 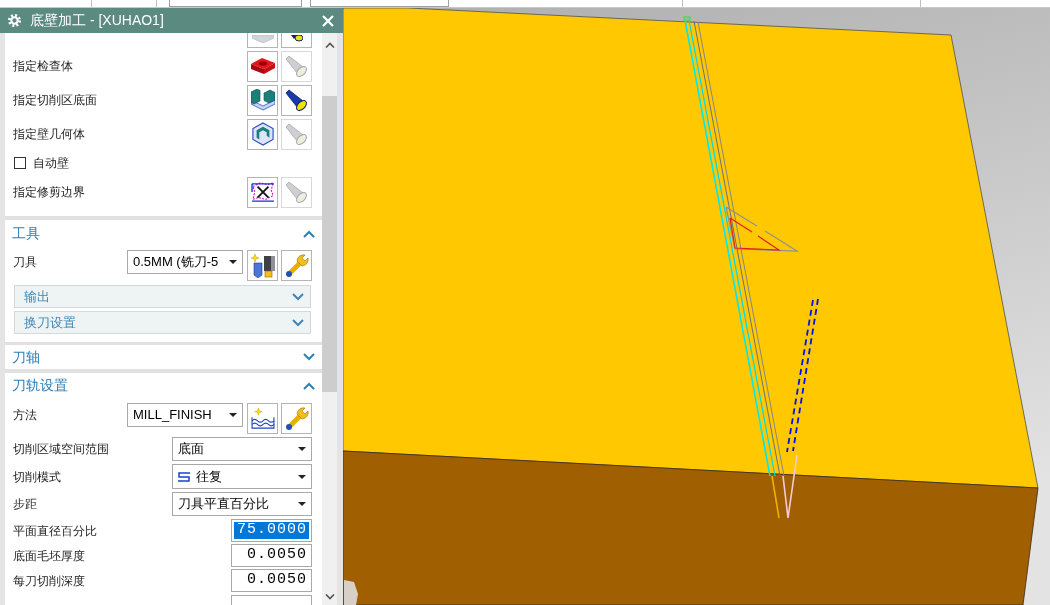 What do you see at coordinates (61, 449) in the screenshot?
I see `field-label: 切削区域空间范围` at bounding box center [61, 449].